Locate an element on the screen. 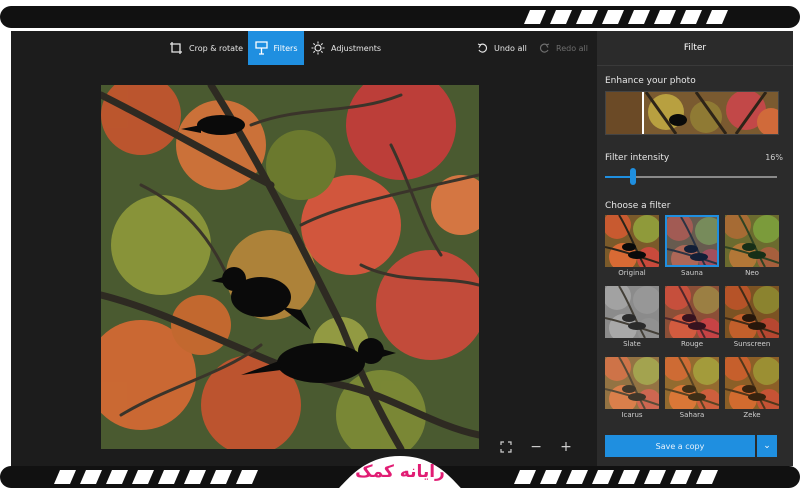 This screenshot has width=800, height=500. intensity-slider-thumb is located at coordinates (632, 176).